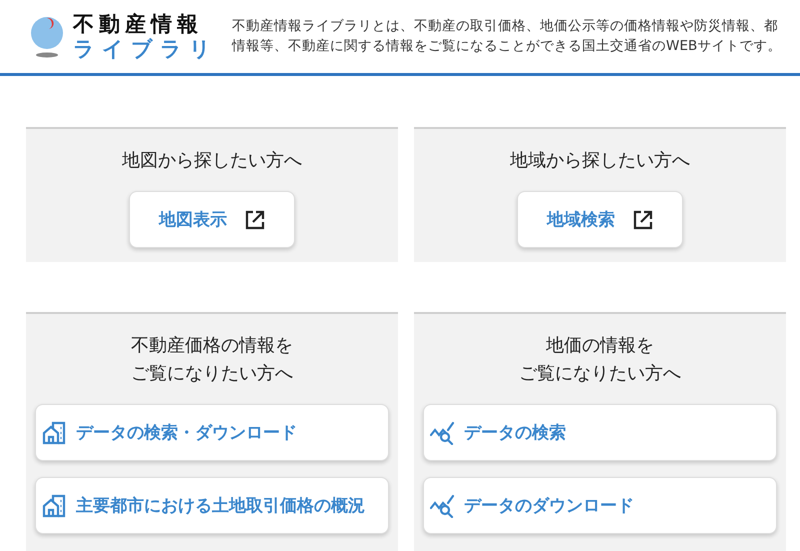 The height and width of the screenshot is (551, 800). What do you see at coordinates (600, 219) in the screenshot?
I see `link-button: 地域検索` at bounding box center [600, 219].